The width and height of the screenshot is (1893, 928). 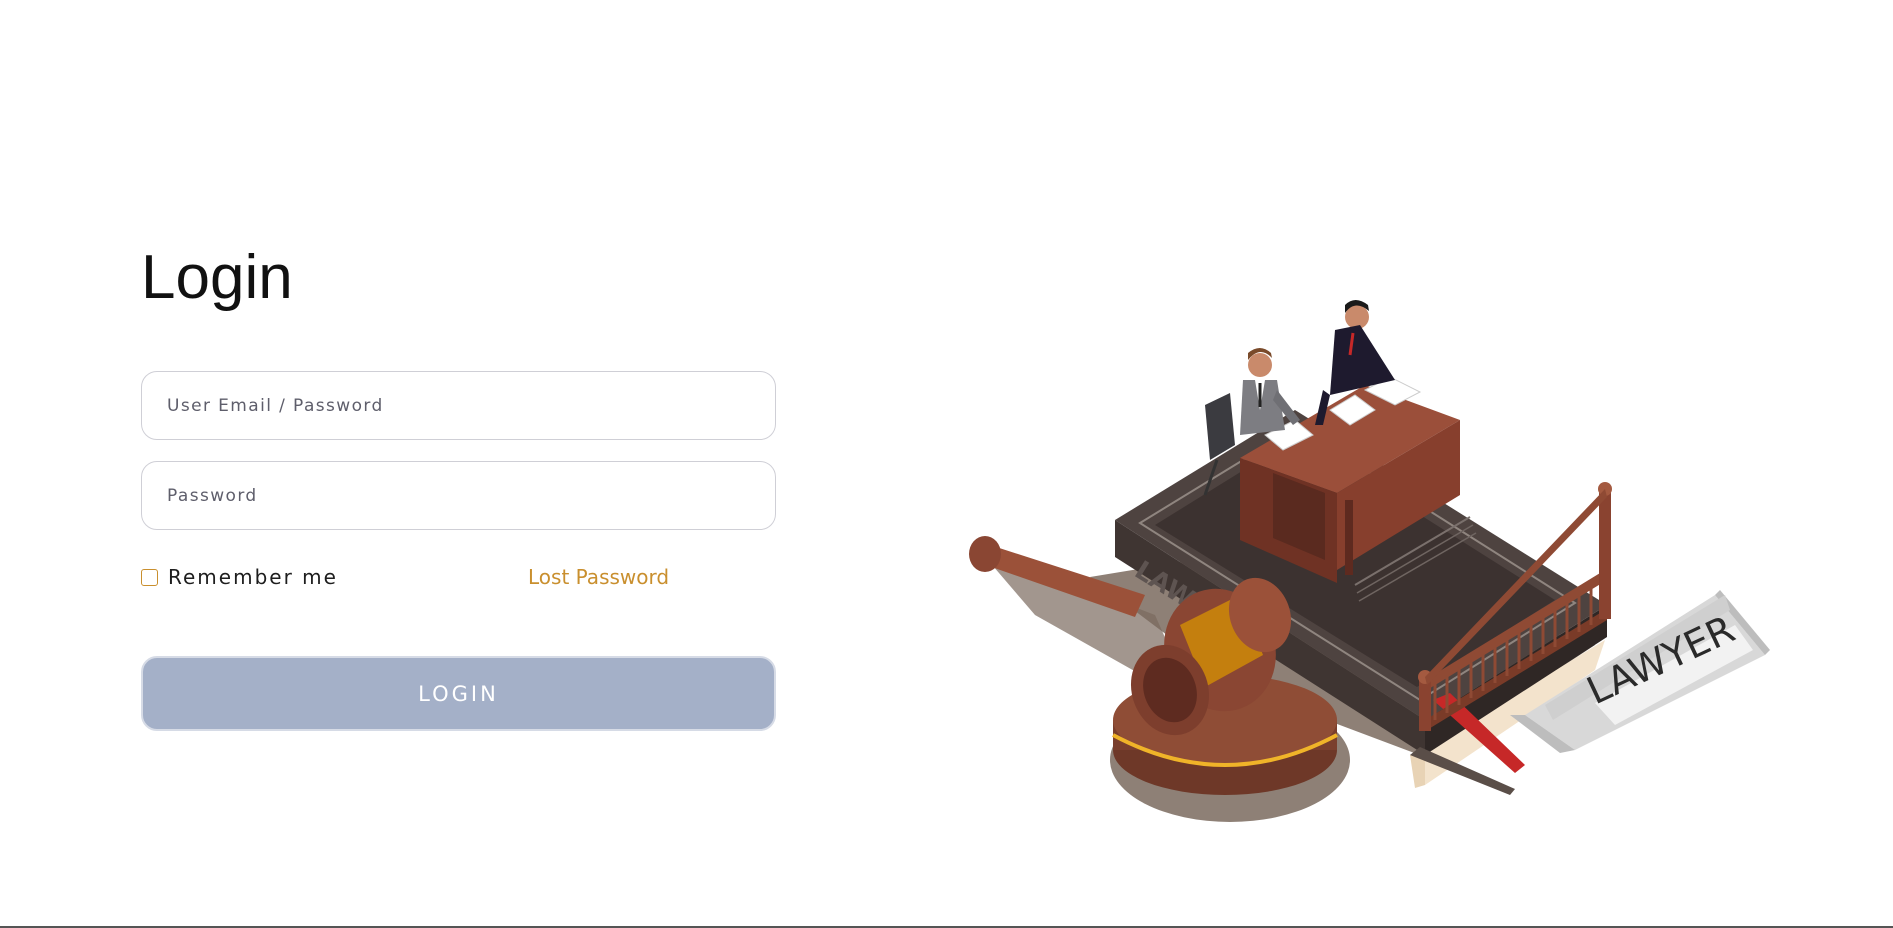 I want to click on email-field, so click(x=458, y=405).